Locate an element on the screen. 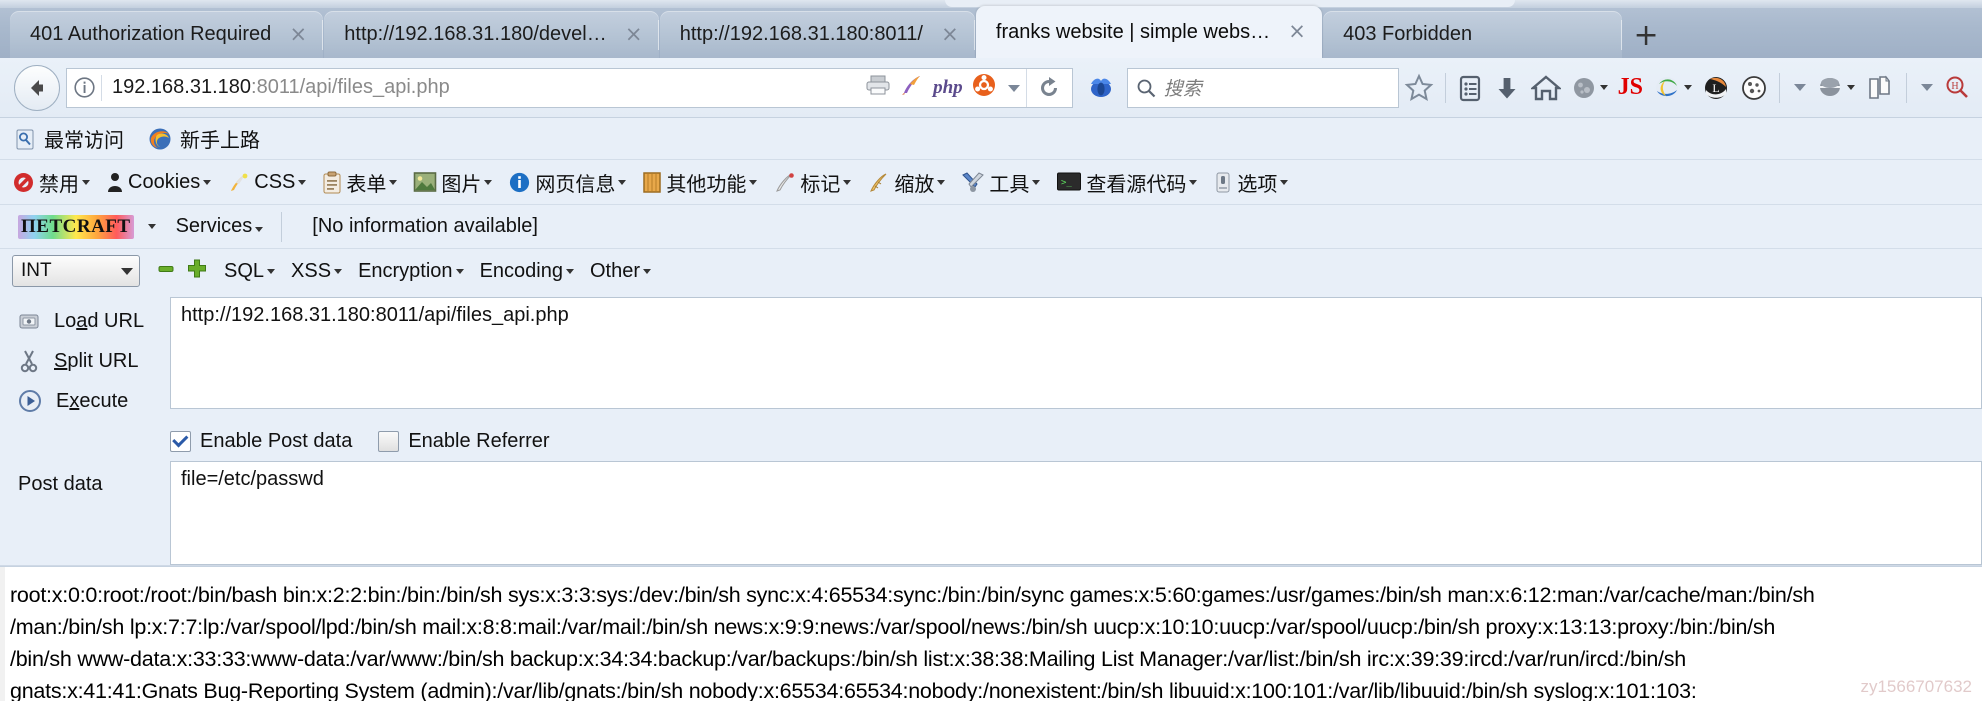 The image size is (1982, 701). site-info-icon is located at coordinates (84, 87).